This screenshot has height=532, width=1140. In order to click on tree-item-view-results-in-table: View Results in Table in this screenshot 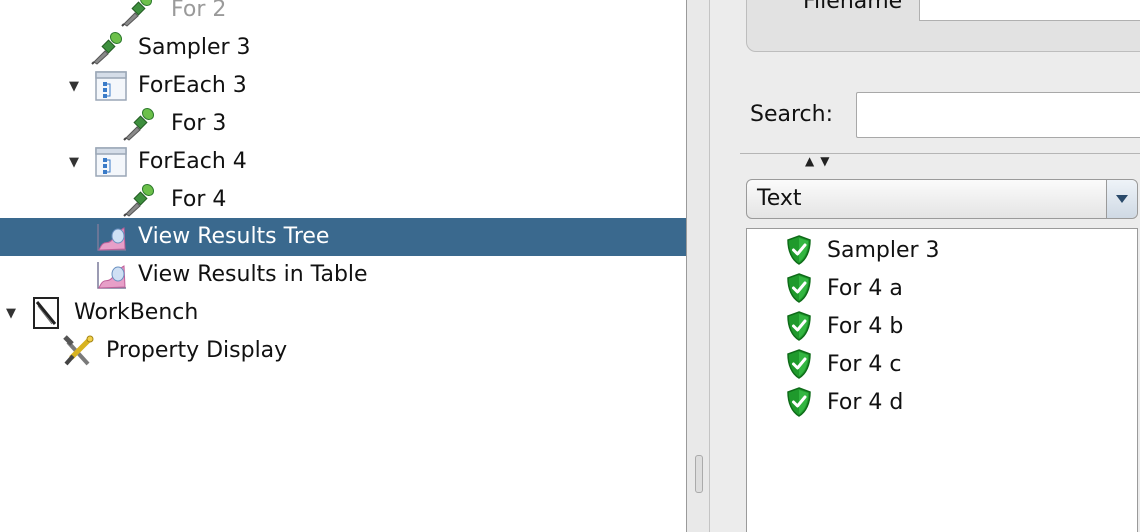, I will do `click(343, 275)`.